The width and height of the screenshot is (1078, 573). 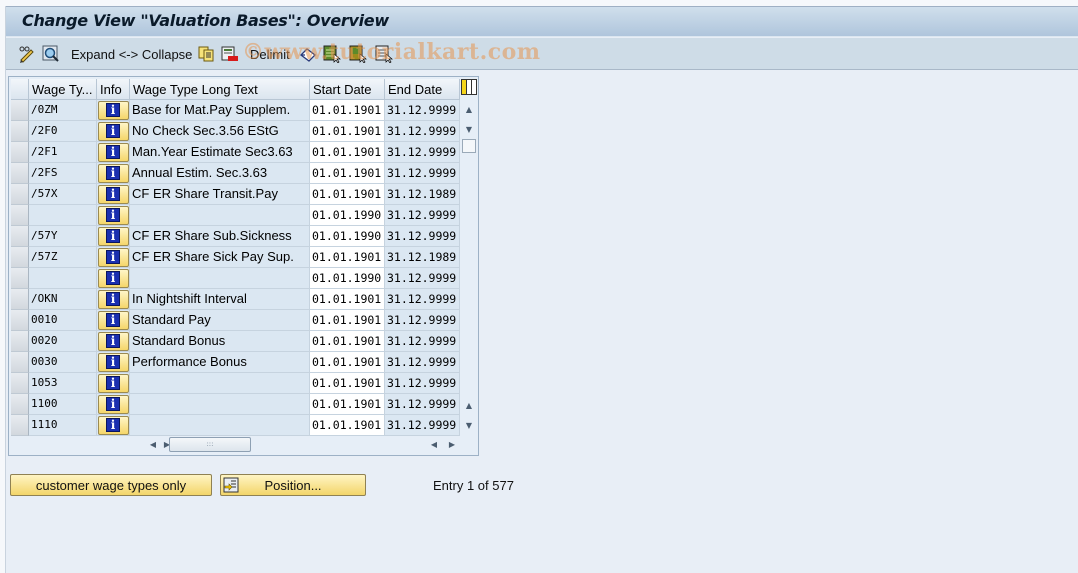 What do you see at coordinates (63, 425) in the screenshot?
I see `wage-type-cell: 1110` at bounding box center [63, 425].